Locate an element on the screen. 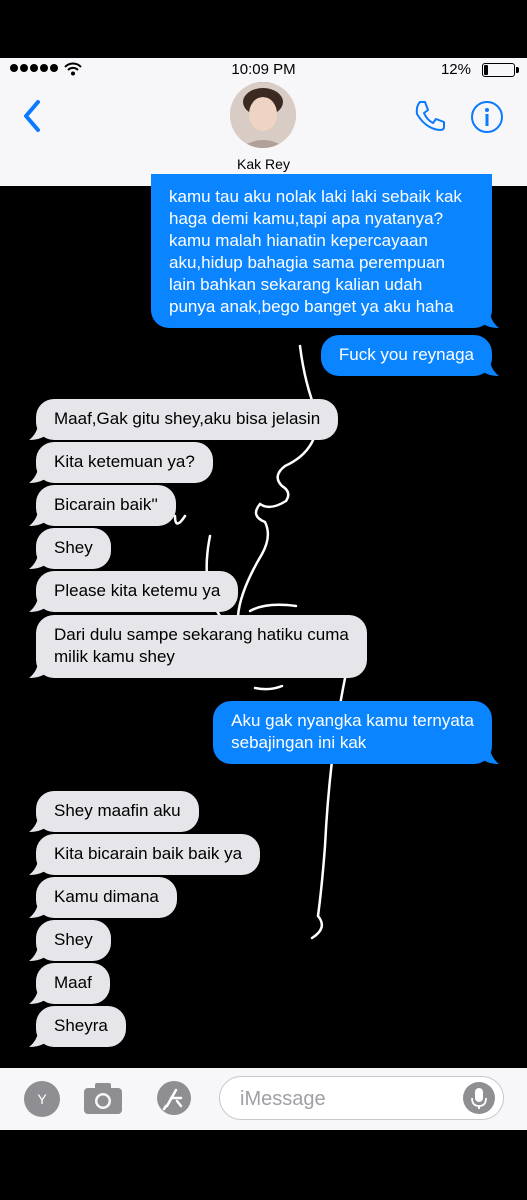  contact-avatar is located at coordinates (263, 115).